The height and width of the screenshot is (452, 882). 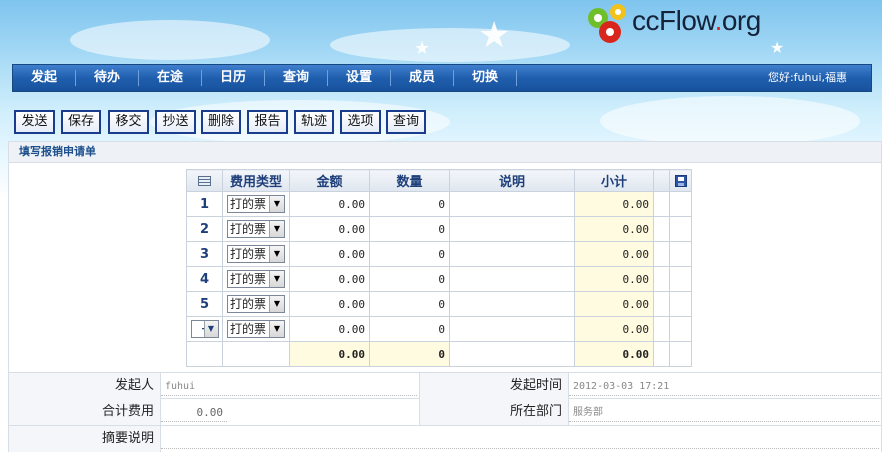 What do you see at coordinates (204, 279) in the screenshot?
I see `row-index: 4` at bounding box center [204, 279].